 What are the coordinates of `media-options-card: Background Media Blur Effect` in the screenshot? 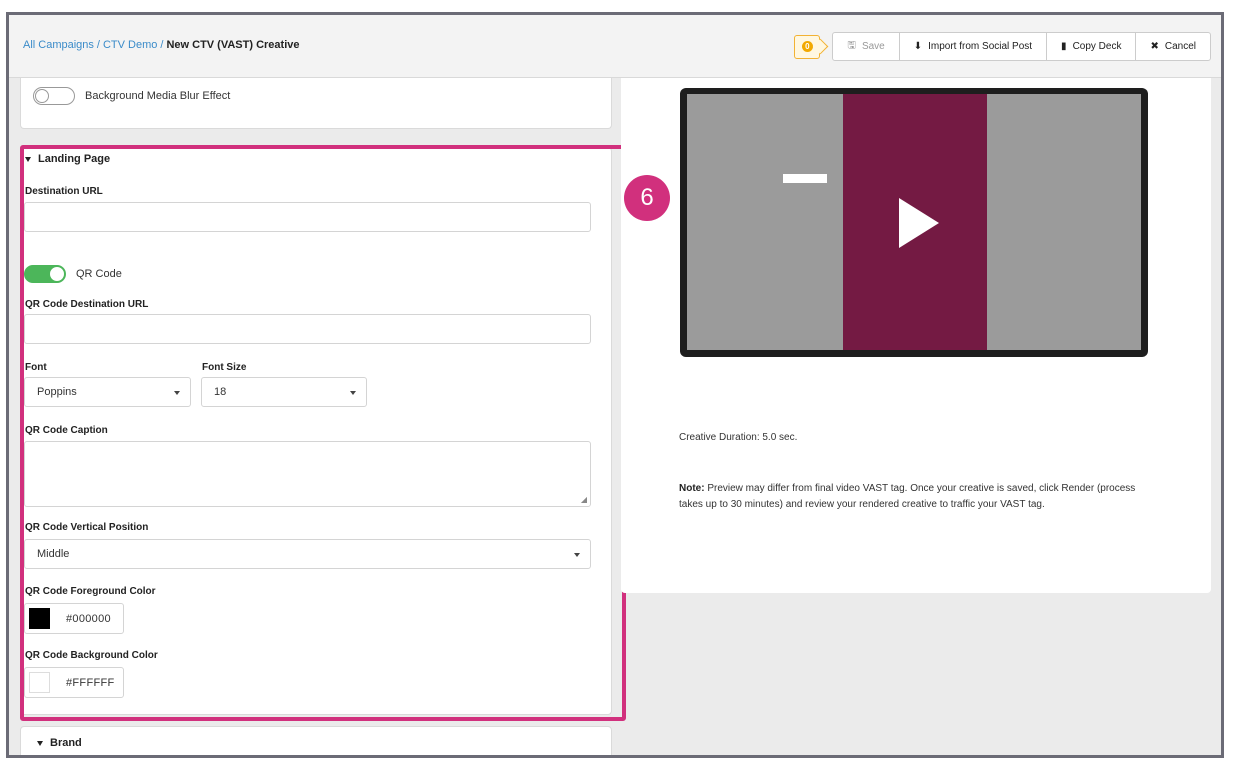 It's located at (316, 103).